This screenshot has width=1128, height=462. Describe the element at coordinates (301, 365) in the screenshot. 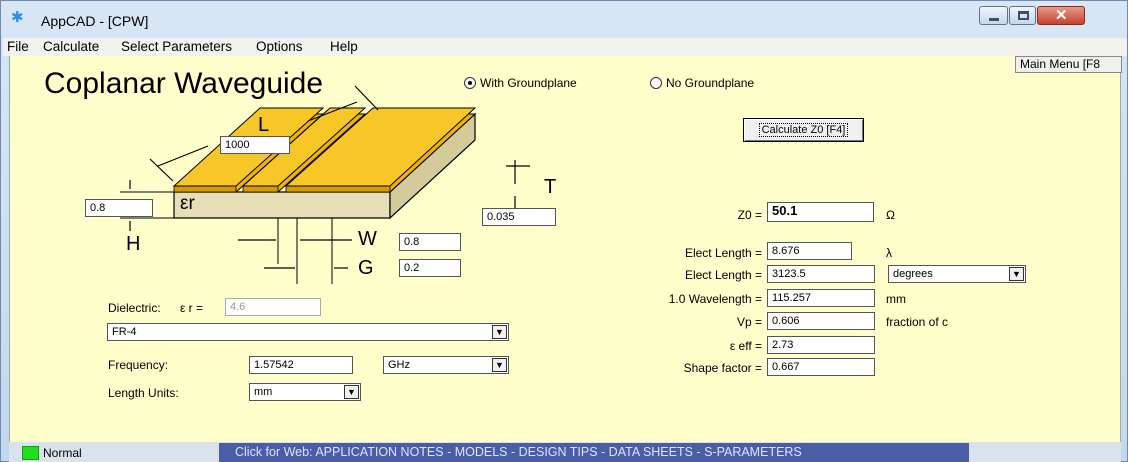

I see `frequency-input: 1.57542` at that location.